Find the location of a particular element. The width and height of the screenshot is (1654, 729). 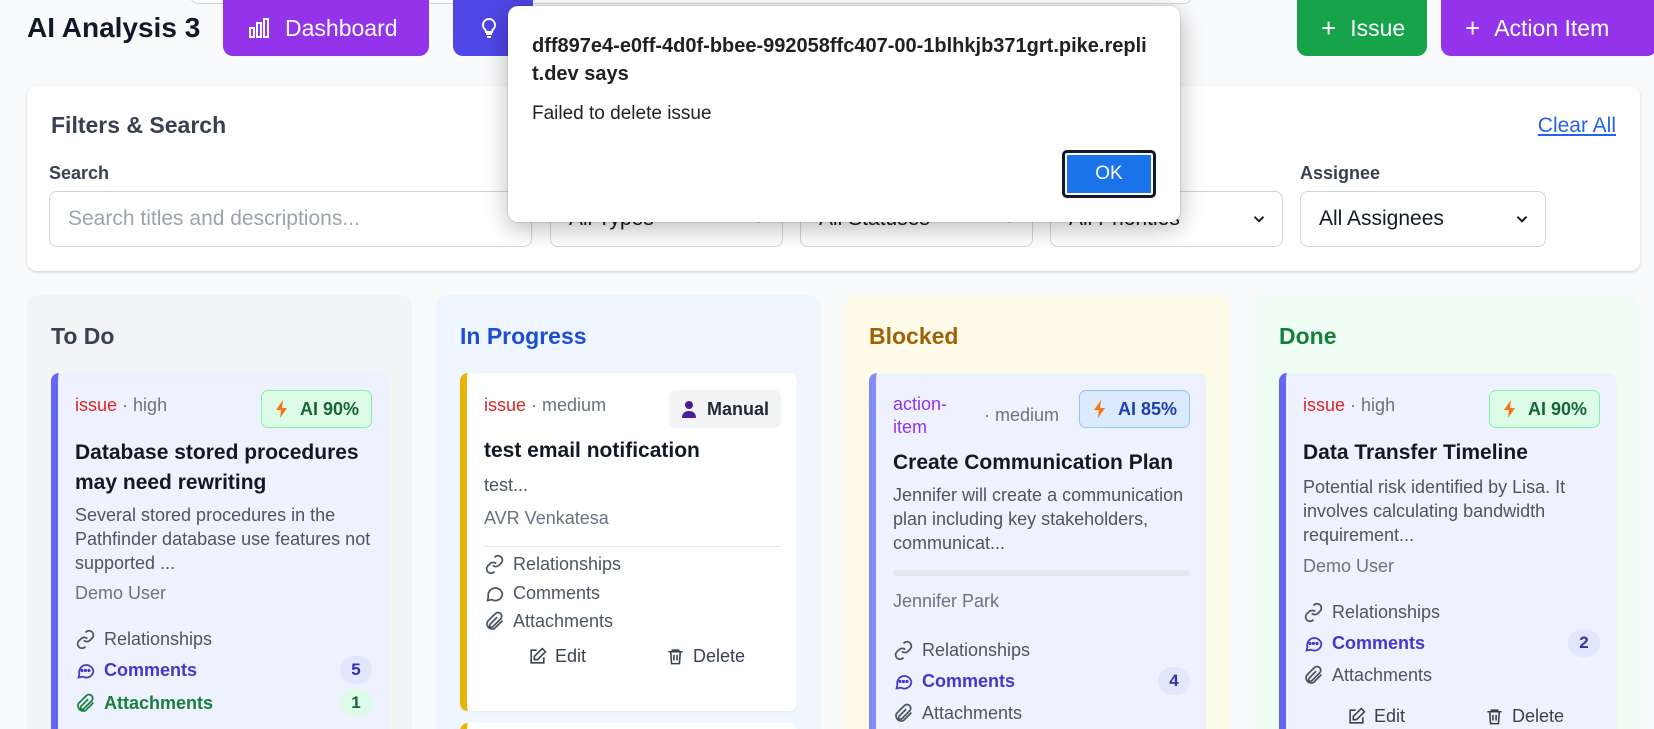

column-title: To Do is located at coordinates (83, 336).